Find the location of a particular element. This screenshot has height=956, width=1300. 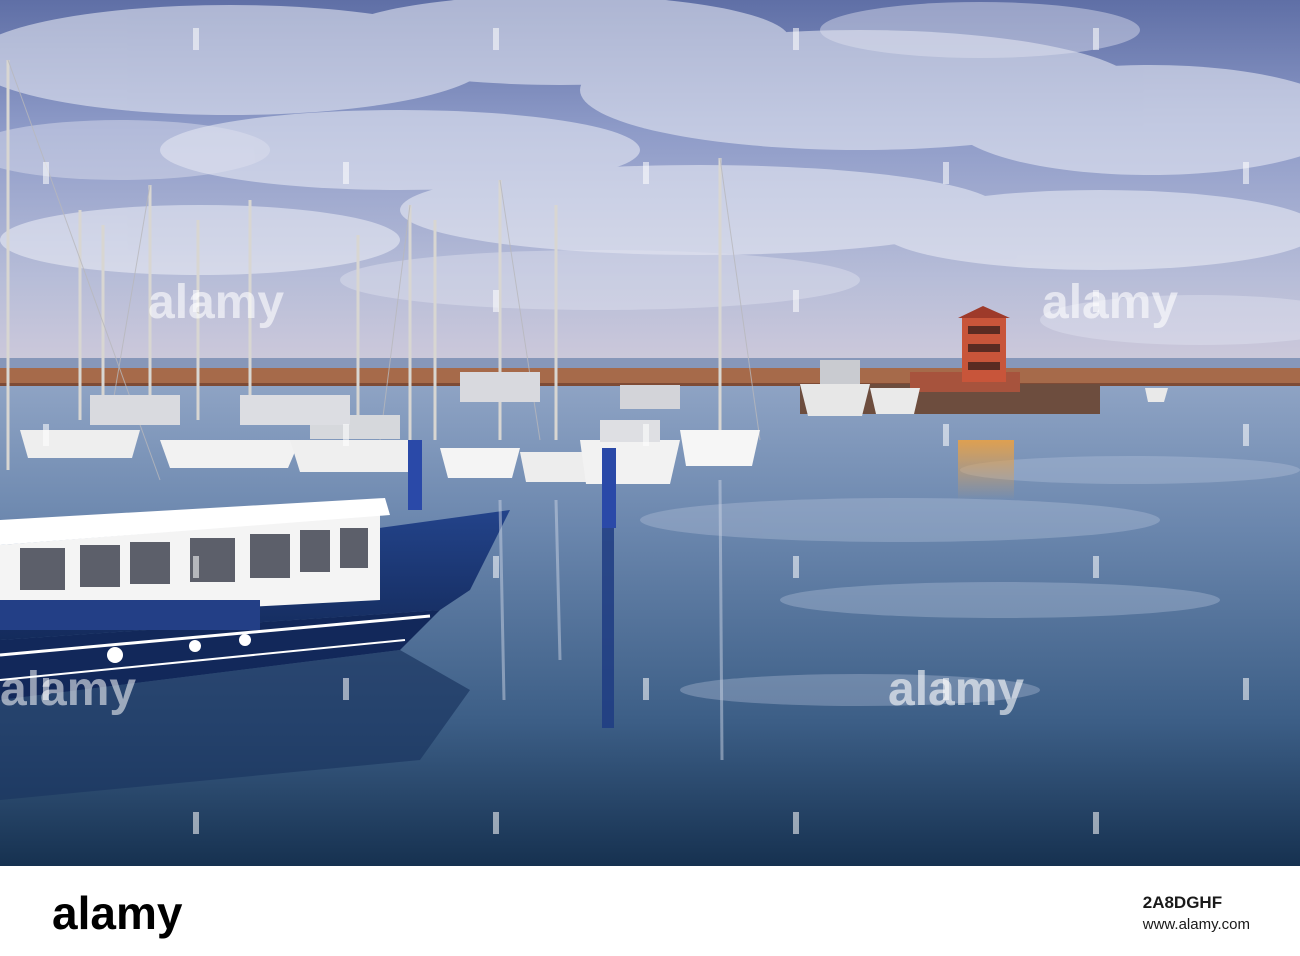

harbour-tower is located at coordinates (984, 344).